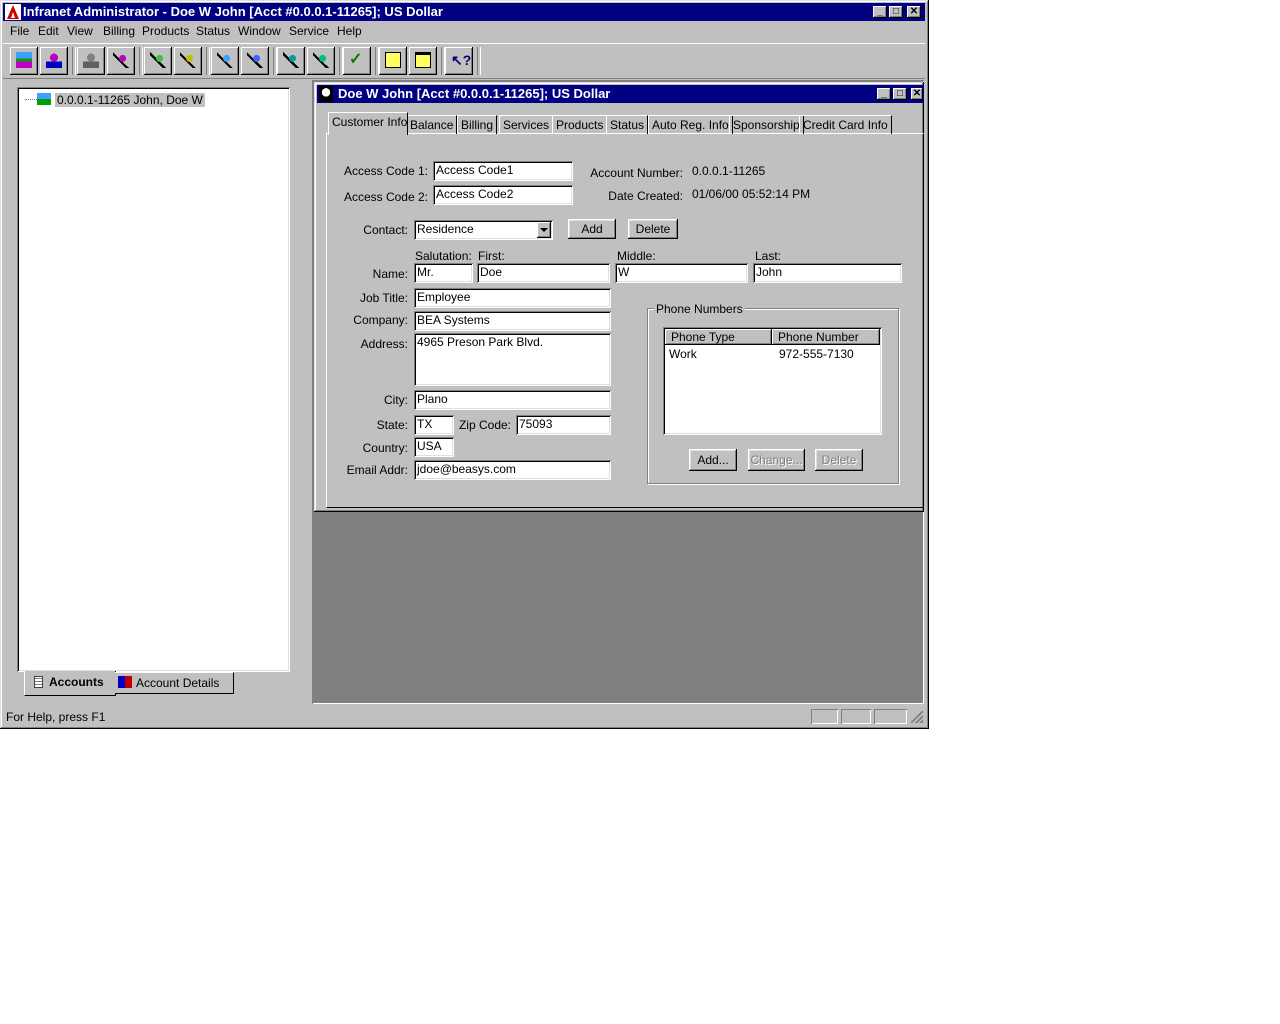 The height and width of the screenshot is (1024, 1280). I want to click on menu-window: Window, so click(259, 31).